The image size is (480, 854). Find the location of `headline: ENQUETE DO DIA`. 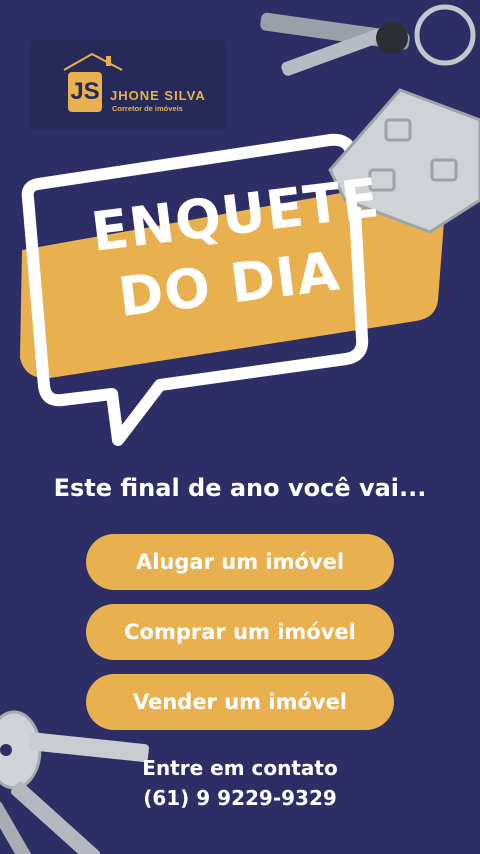

headline: ENQUETE DO DIA is located at coordinates (235, 250).